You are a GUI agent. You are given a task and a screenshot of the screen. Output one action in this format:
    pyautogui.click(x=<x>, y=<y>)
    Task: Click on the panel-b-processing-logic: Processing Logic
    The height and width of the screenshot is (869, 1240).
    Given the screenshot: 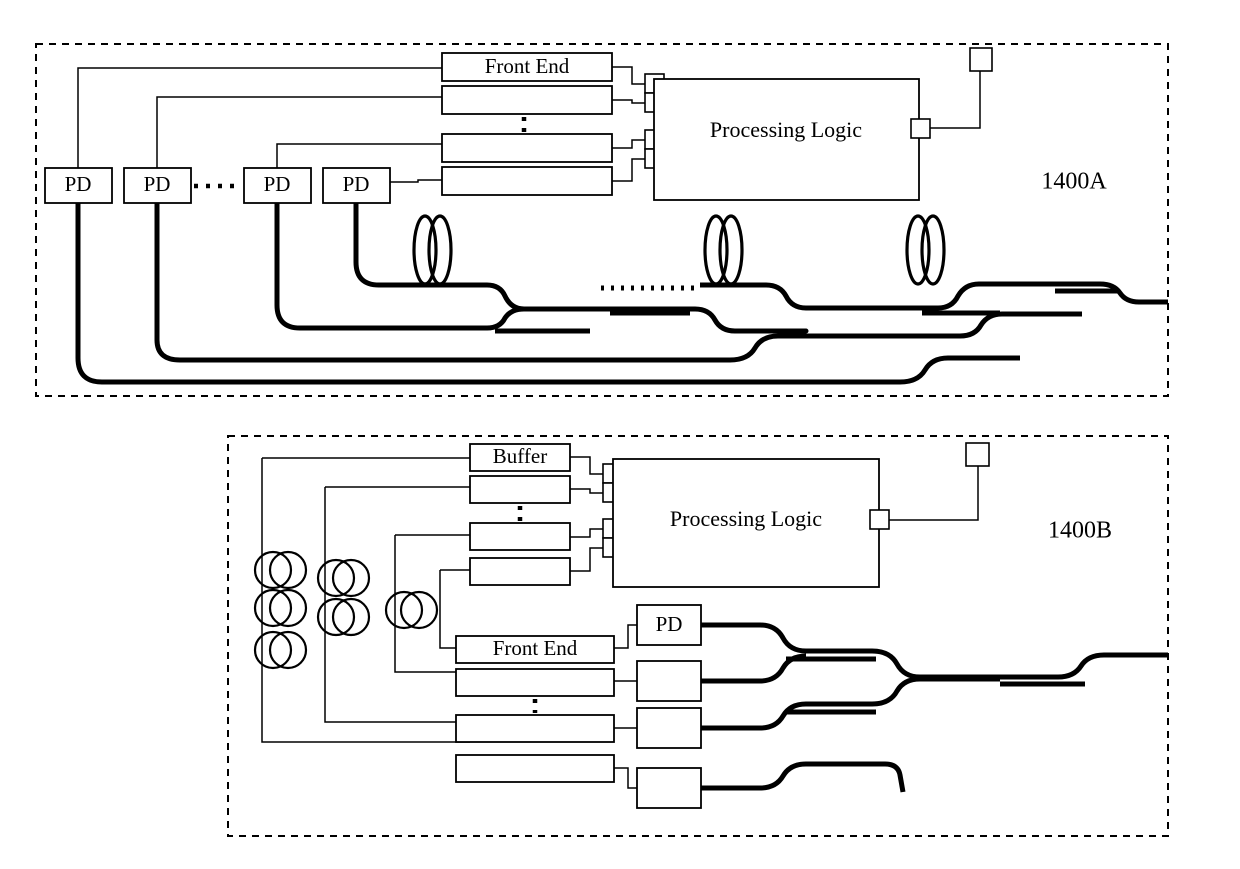 What is the action you would take?
    pyautogui.click(x=801, y=515)
    